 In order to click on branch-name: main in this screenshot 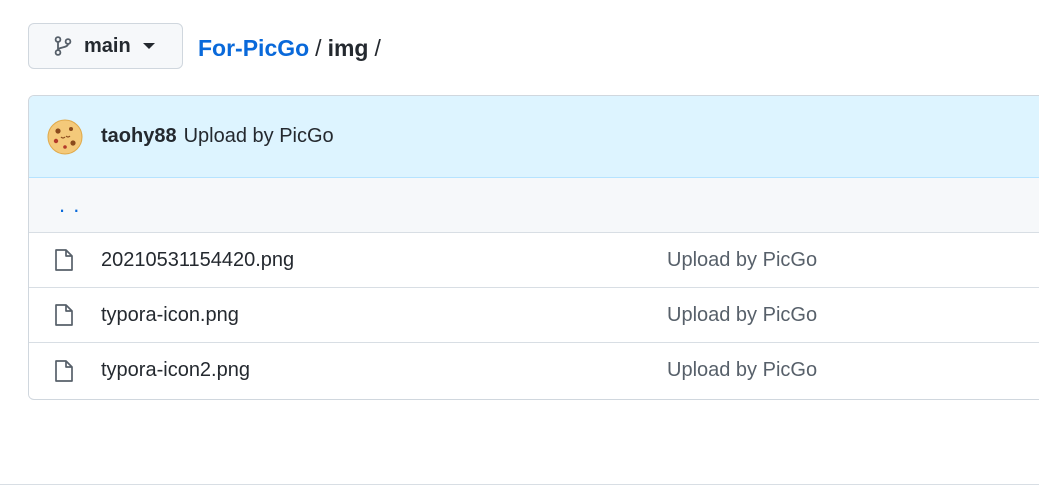, I will do `click(107, 45)`.